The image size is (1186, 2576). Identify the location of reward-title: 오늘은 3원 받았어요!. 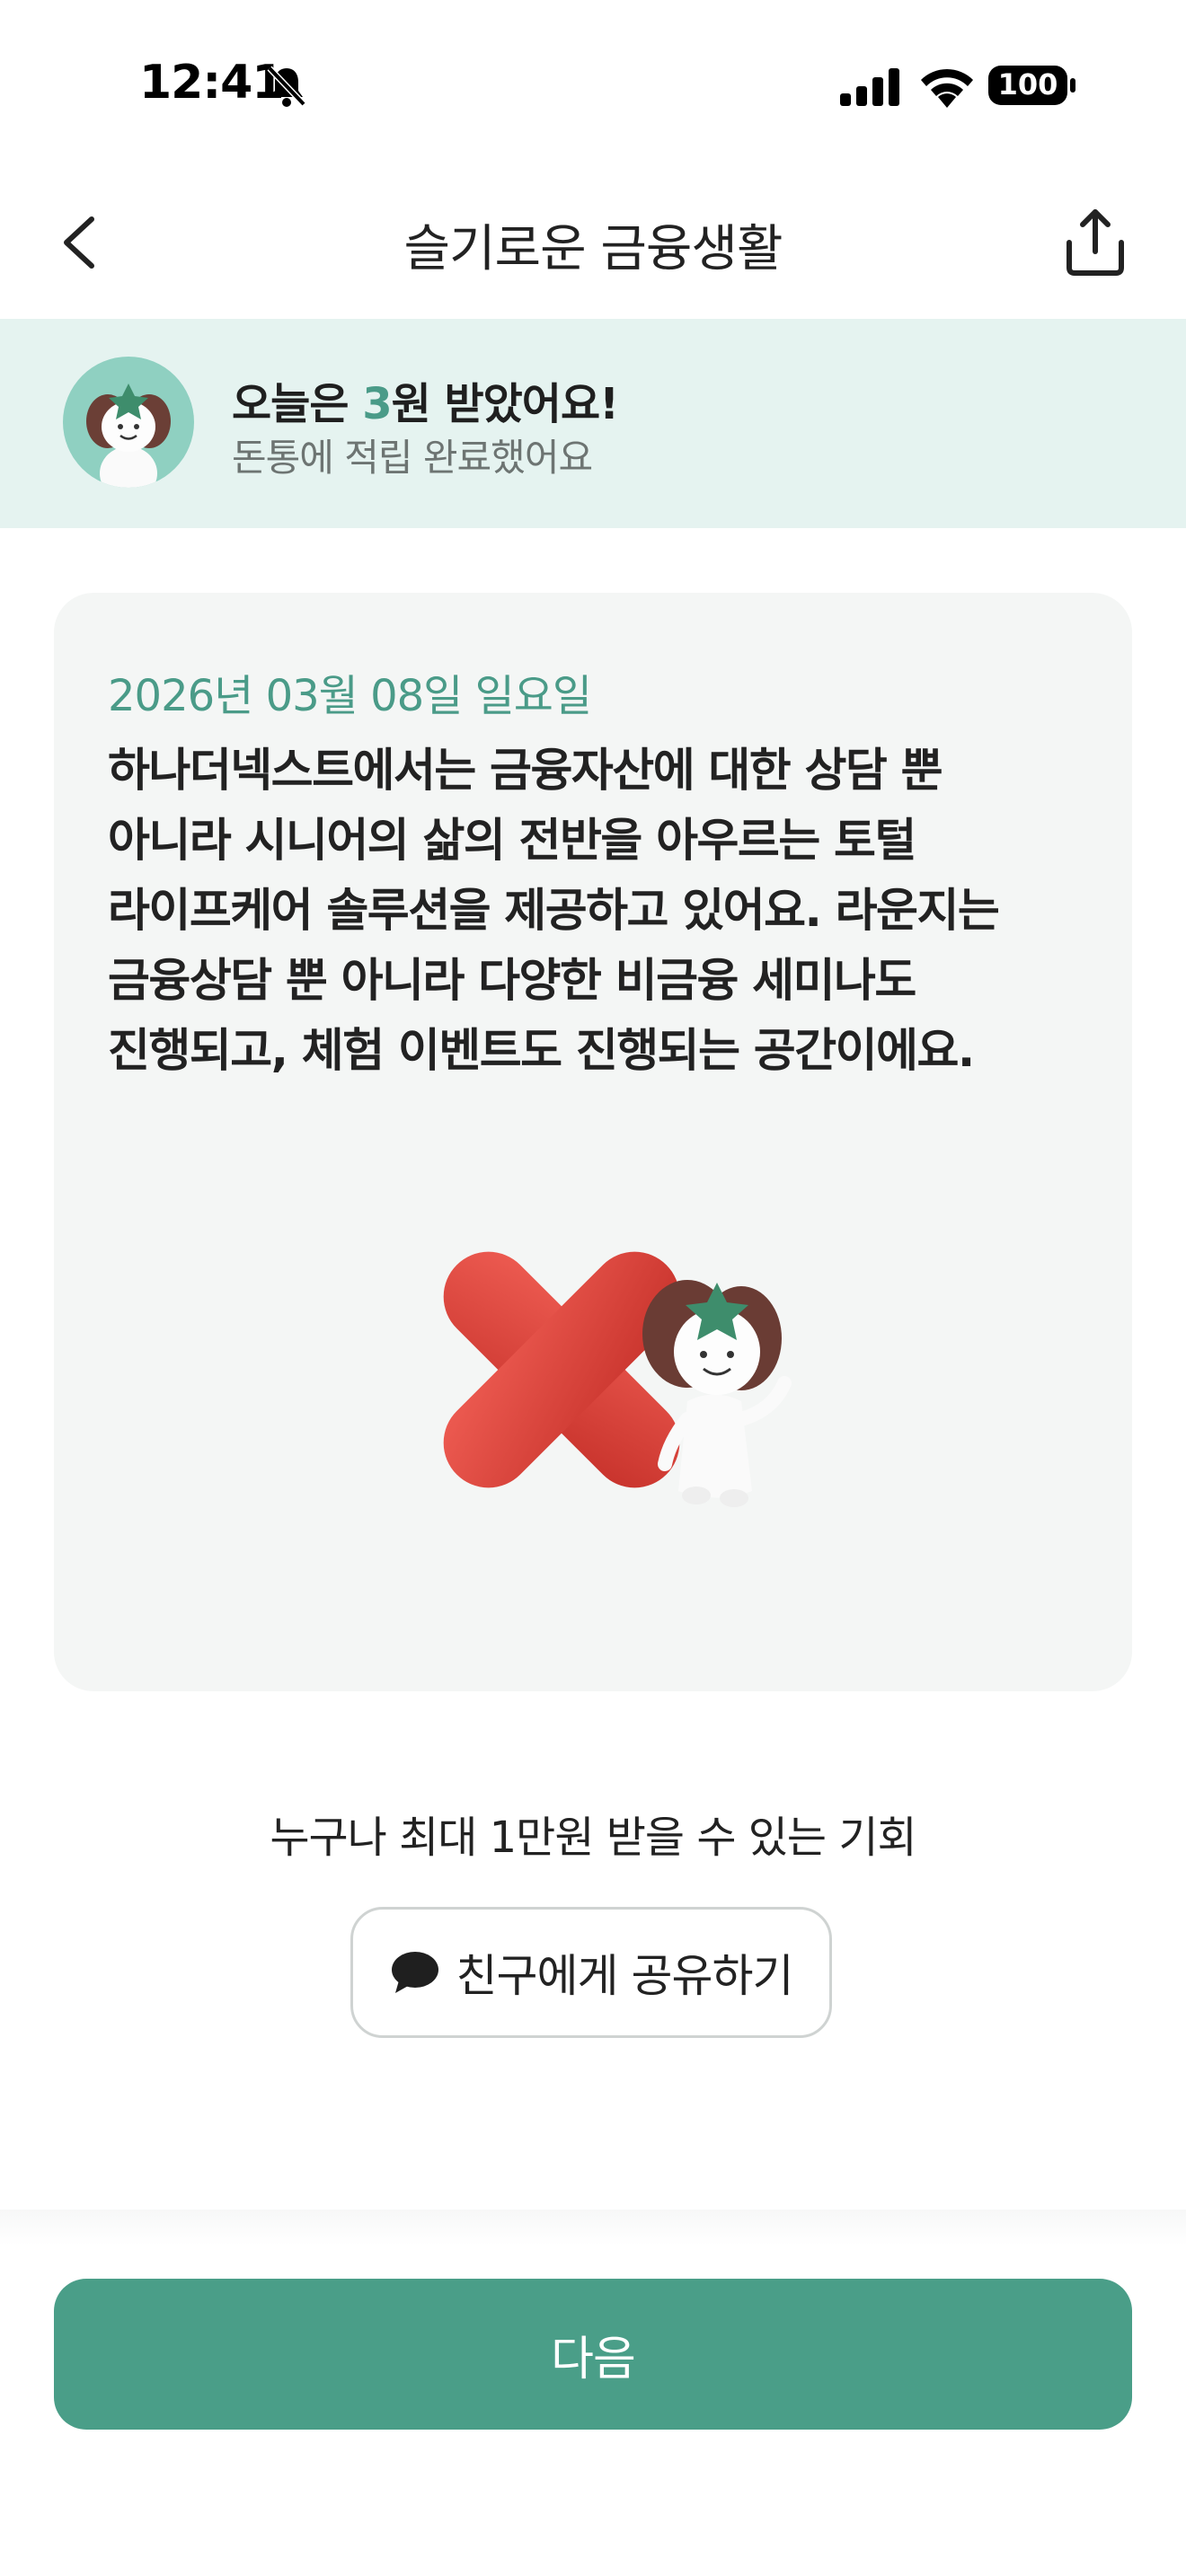
(425, 399).